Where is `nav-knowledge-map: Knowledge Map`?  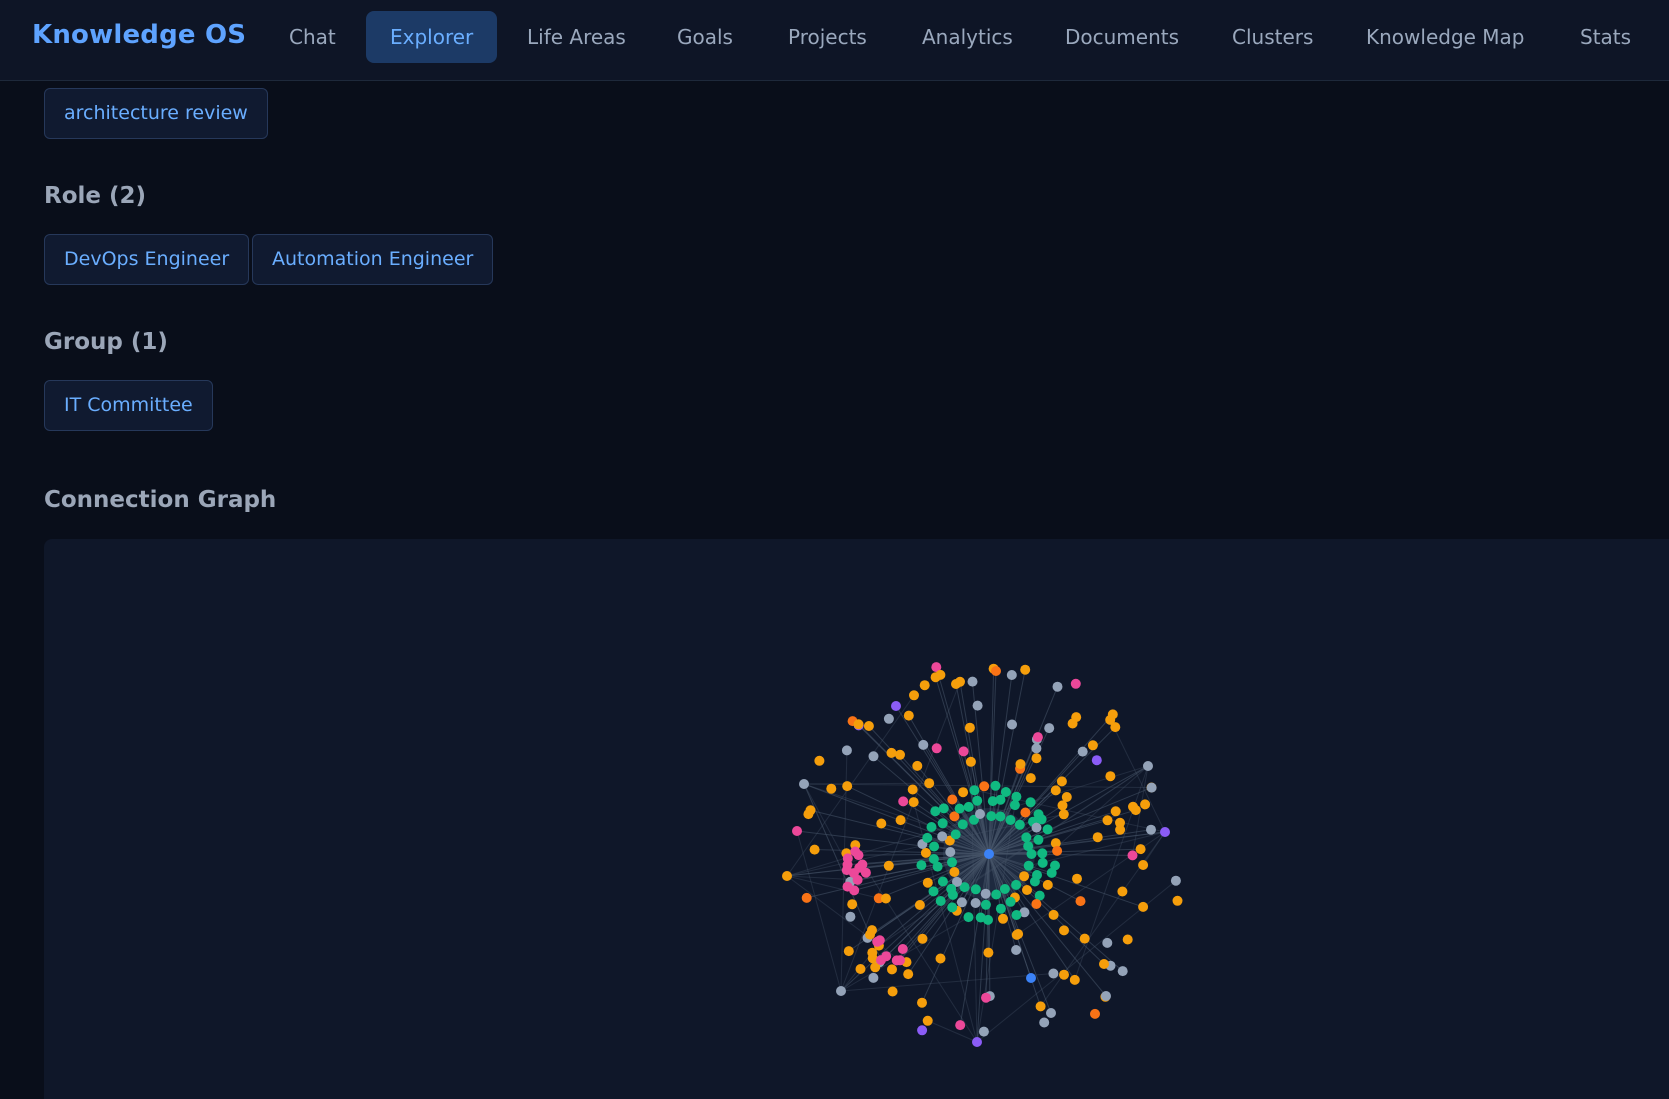 nav-knowledge-map: Knowledge Map is located at coordinates (1445, 37).